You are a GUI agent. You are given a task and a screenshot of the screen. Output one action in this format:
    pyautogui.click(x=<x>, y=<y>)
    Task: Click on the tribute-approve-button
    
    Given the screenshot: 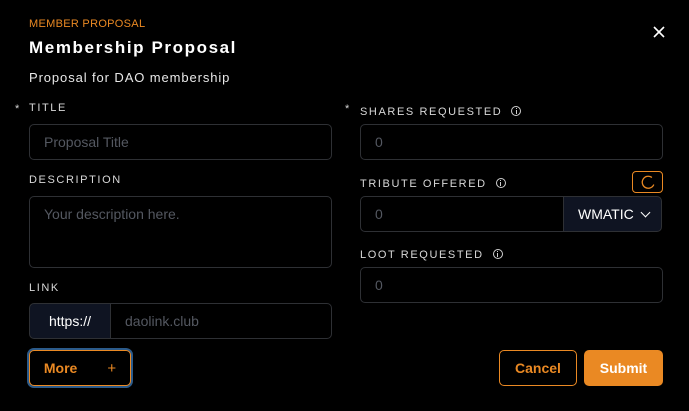 What is the action you would take?
    pyautogui.click(x=647, y=182)
    